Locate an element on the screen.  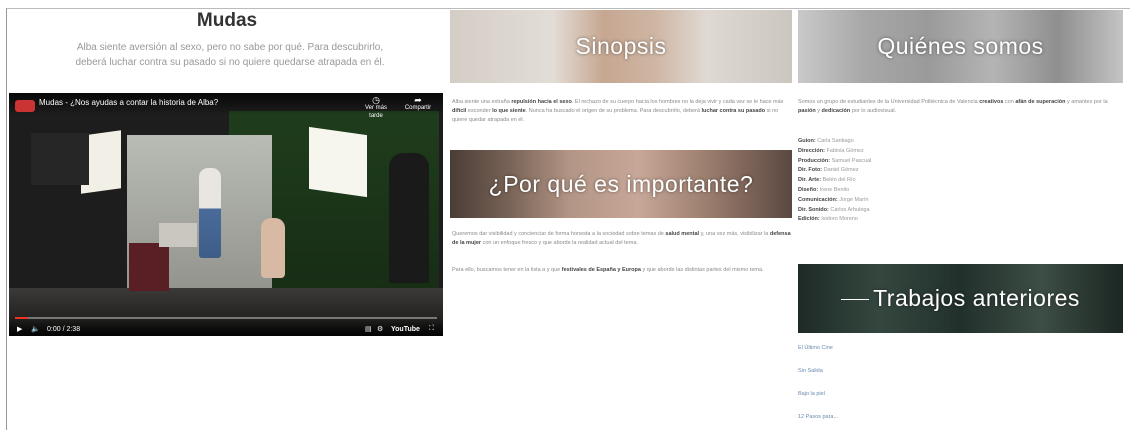
banner-importante-title: ¿Por qué es importante? is located at coordinates (621, 183).